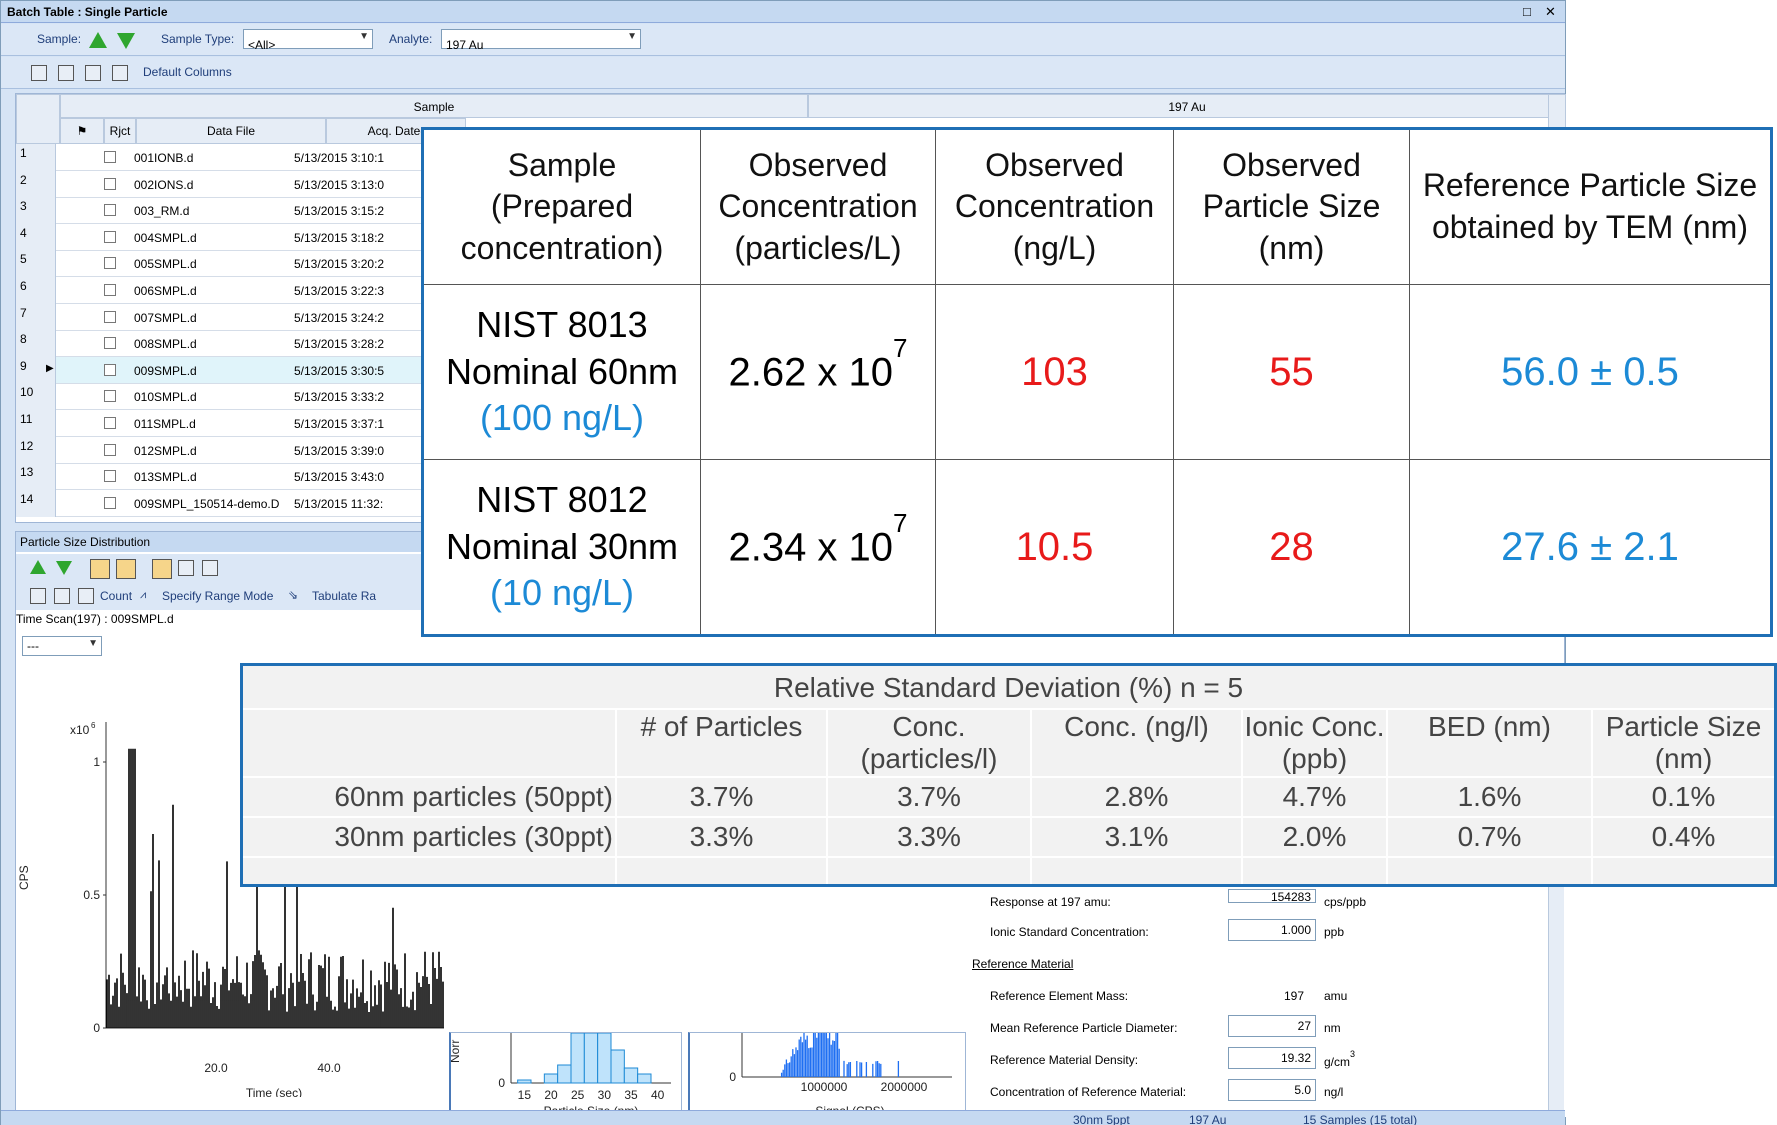 This screenshot has width=1777, height=1125. Describe the element at coordinates (473, 796) in the screenshot. I see `rsd-row1-label: 60nm particles (50ppt)` at that location.